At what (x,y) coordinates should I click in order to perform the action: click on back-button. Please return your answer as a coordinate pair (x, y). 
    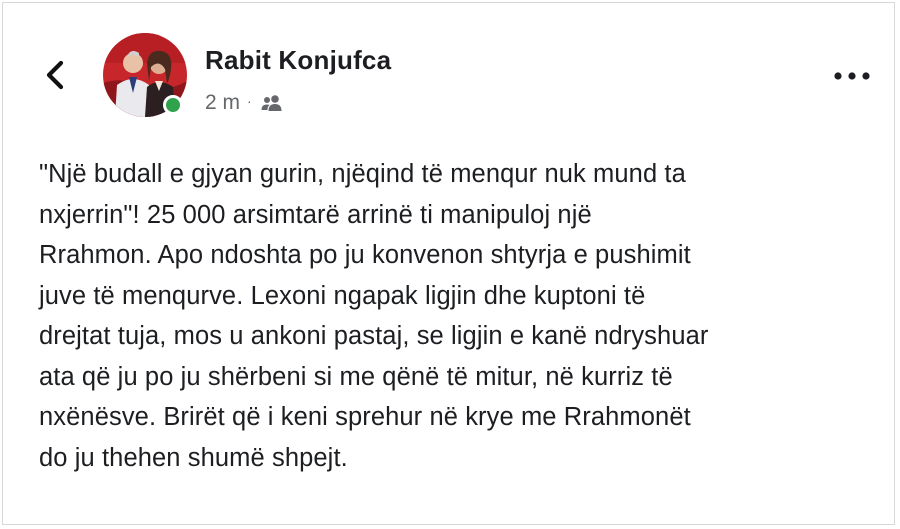
    Looking at the image, I should click on (55, 75).